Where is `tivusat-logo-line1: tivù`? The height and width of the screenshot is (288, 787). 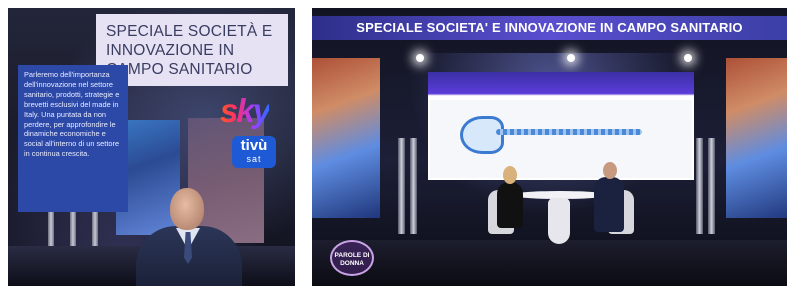
tivusat-logo-line1: tivù is located at coordinates (254, 145).